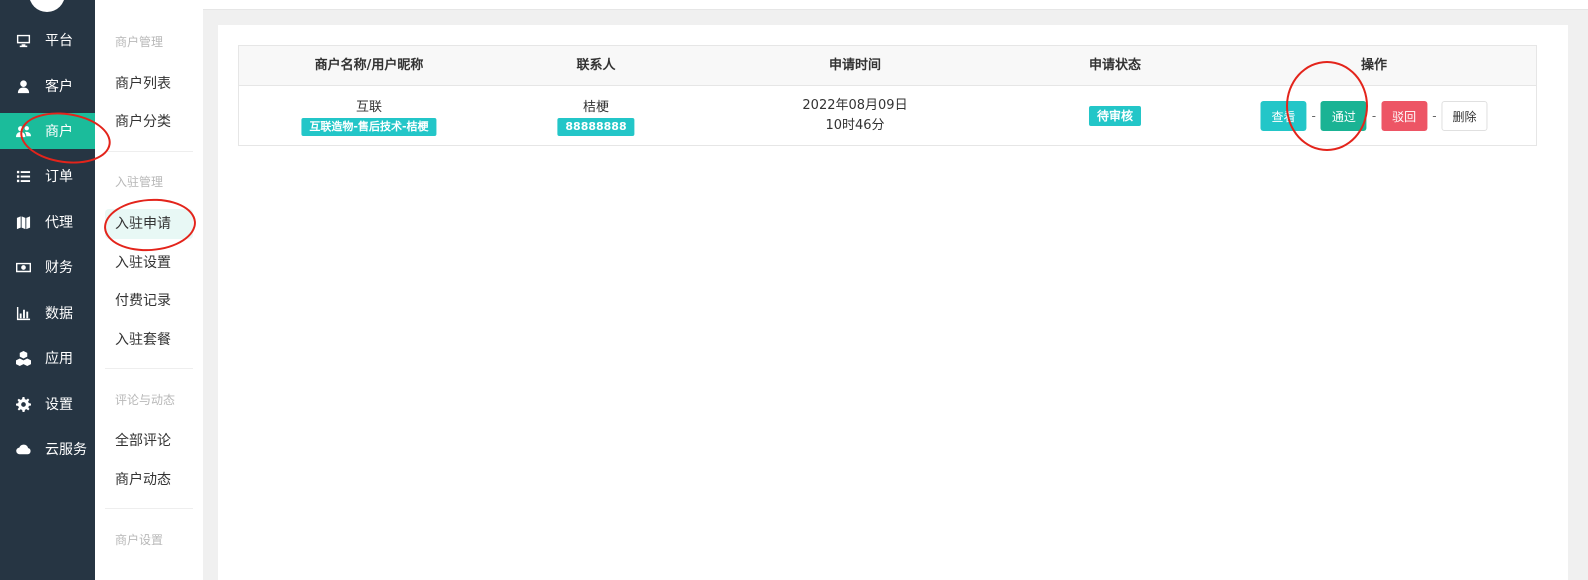  What do you see at coordinates (1404, 115) in the screenshot?
I see `reject-button: 驳回` at bounding box center [1404, 115].